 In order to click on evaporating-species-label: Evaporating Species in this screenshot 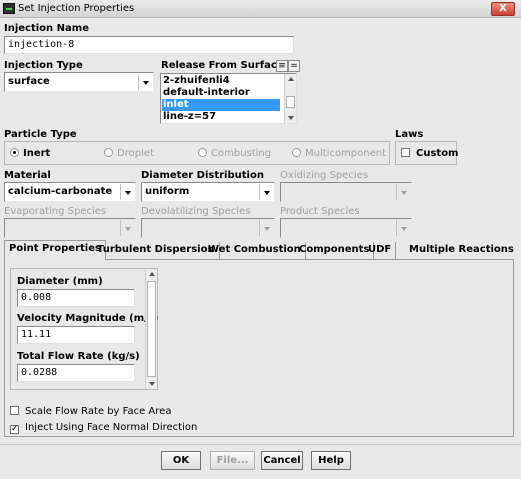, I will do `click(55, 211)`.